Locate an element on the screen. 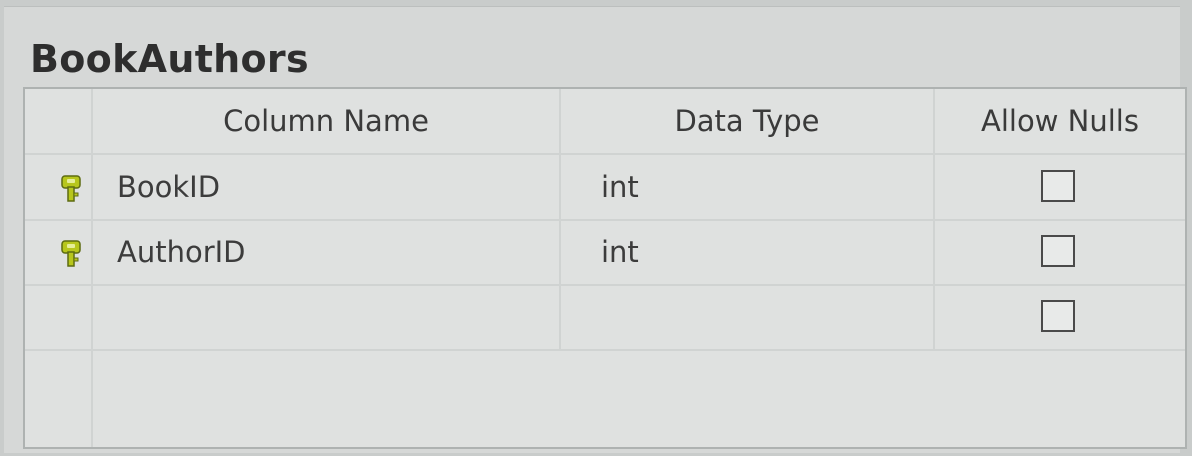 The width and height of the screenshot is (1192, 456). data-type-cell is located at coordinates (748, 317).